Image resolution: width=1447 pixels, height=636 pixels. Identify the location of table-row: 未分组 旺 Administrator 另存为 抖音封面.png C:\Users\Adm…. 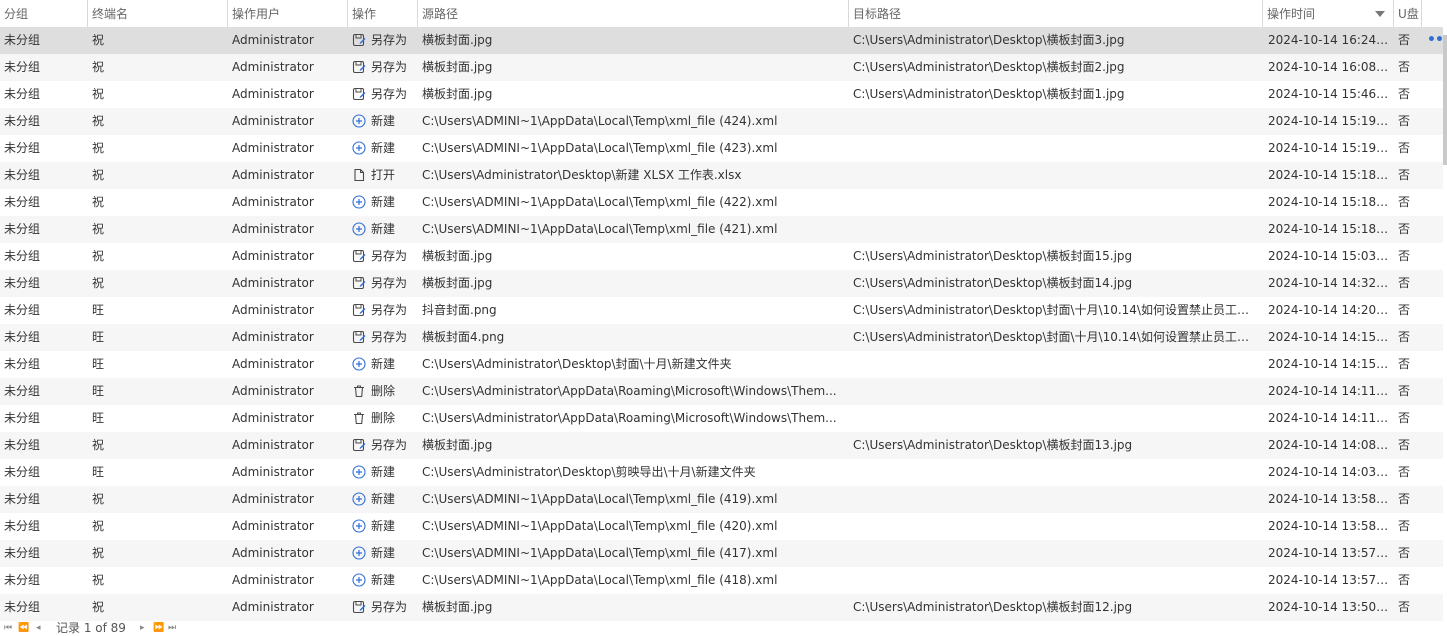
(721, 310).